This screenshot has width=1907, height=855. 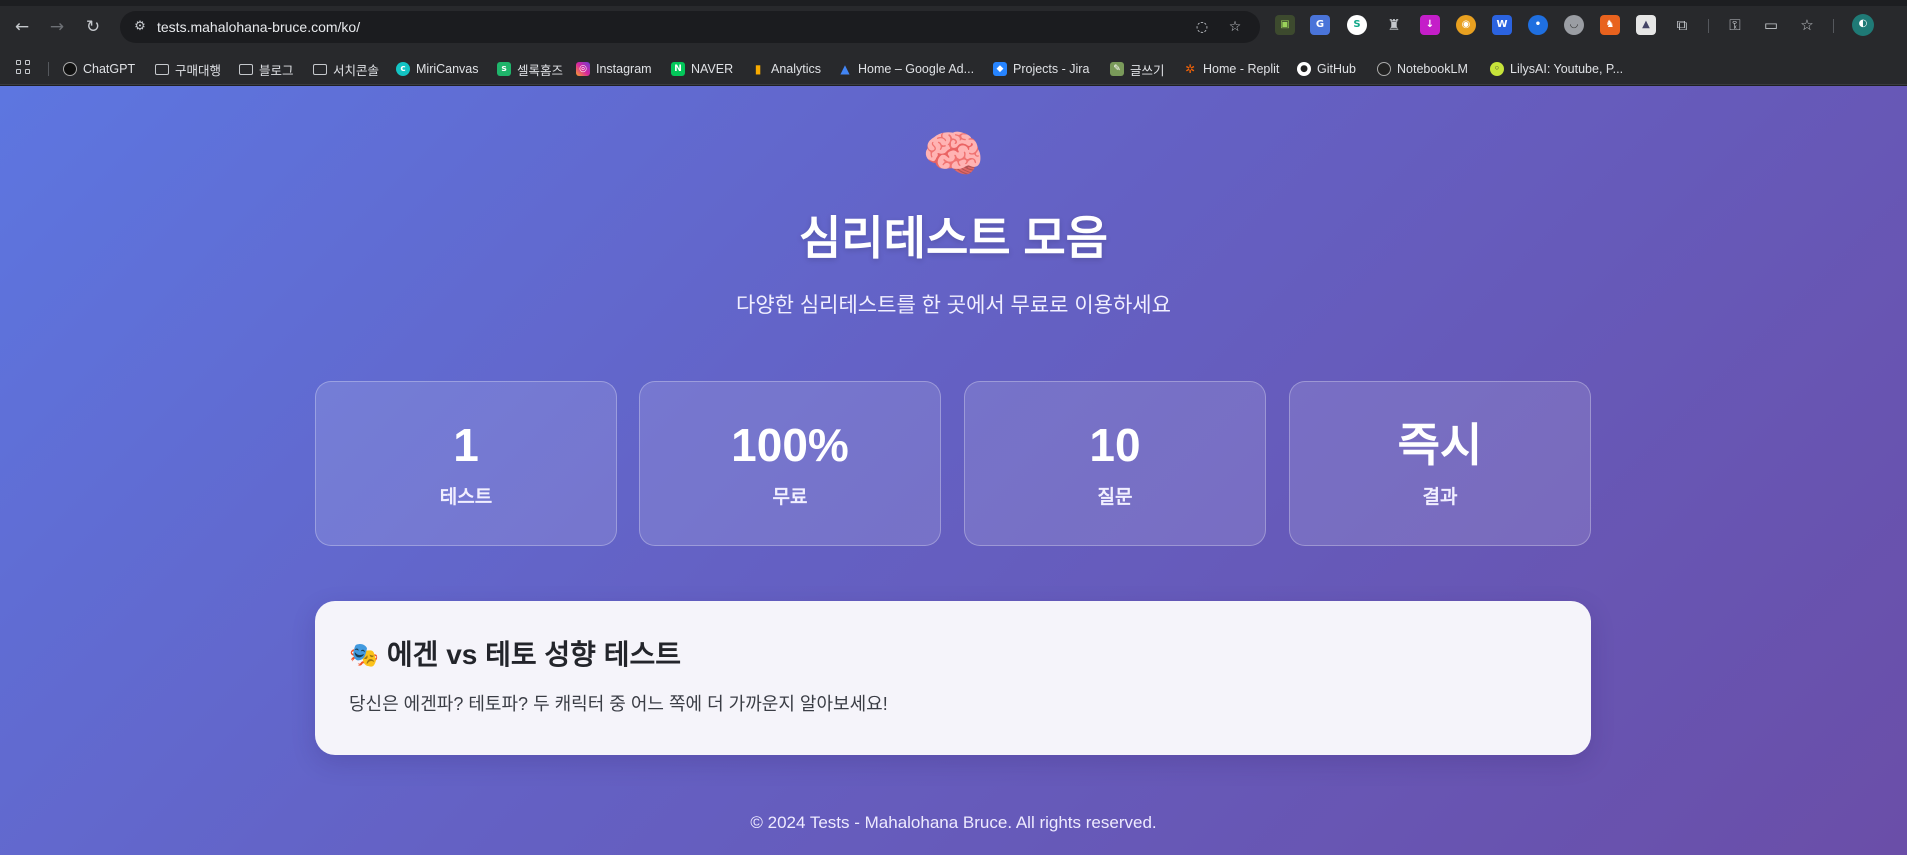 I want to click on bookmark-label: Analytics, so click(x=796, y=69).